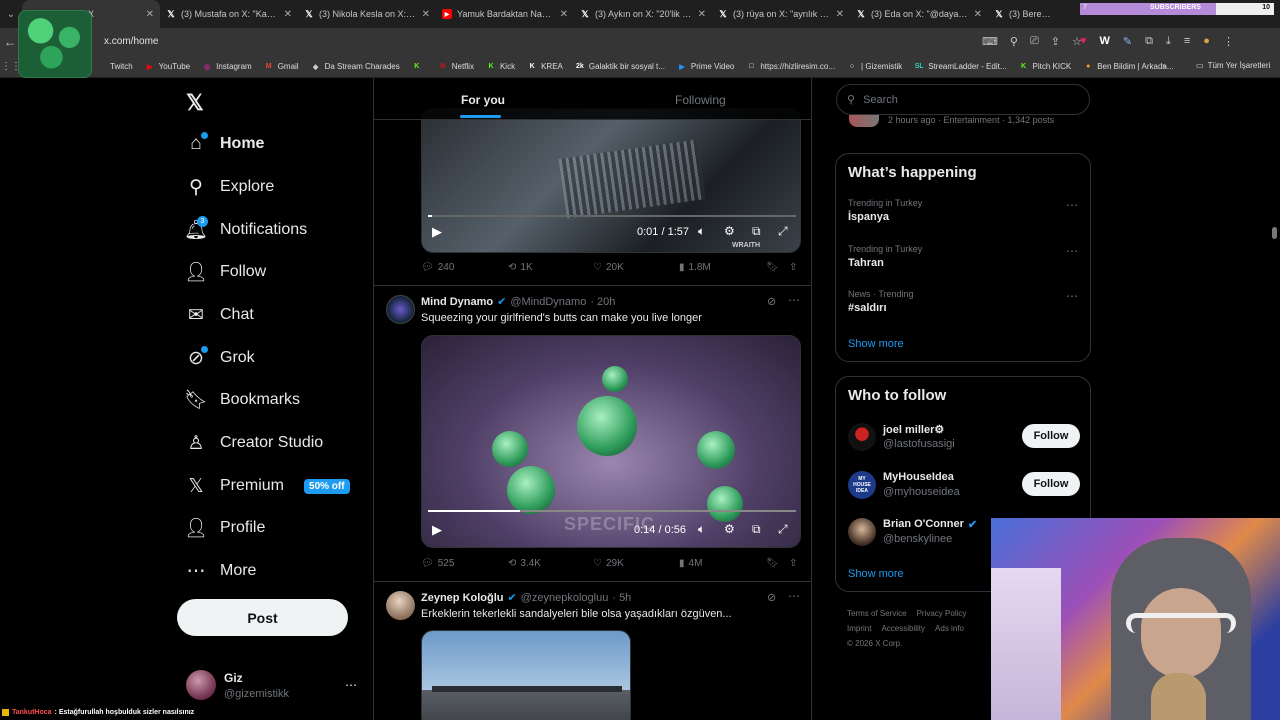 The image size is (1280, 720). I want to click on share-icon: ⇪, so click(1055, 41).